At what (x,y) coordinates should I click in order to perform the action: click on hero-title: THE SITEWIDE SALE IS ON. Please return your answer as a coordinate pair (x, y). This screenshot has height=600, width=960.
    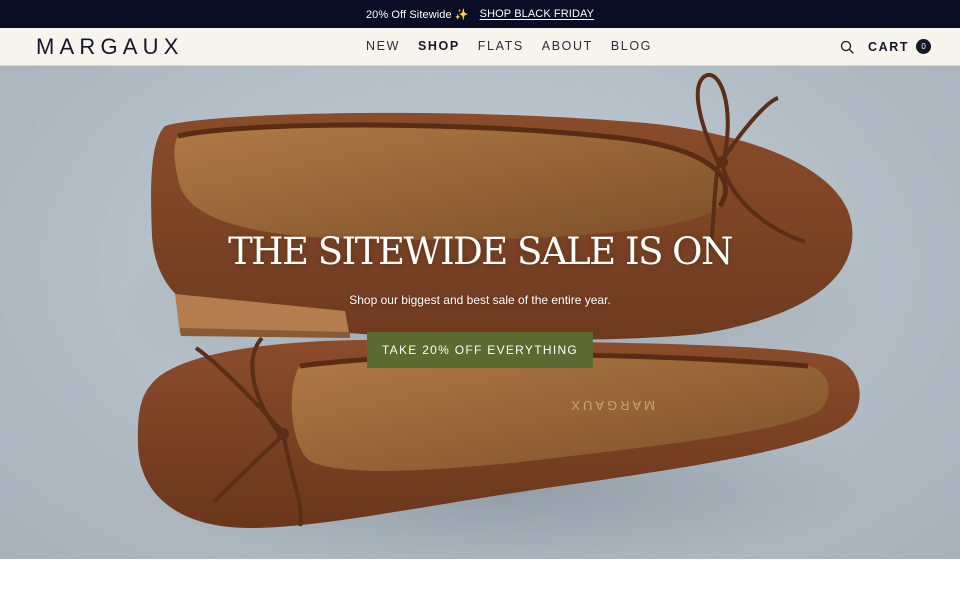
    Looking at the image, I should click on (480, 251).